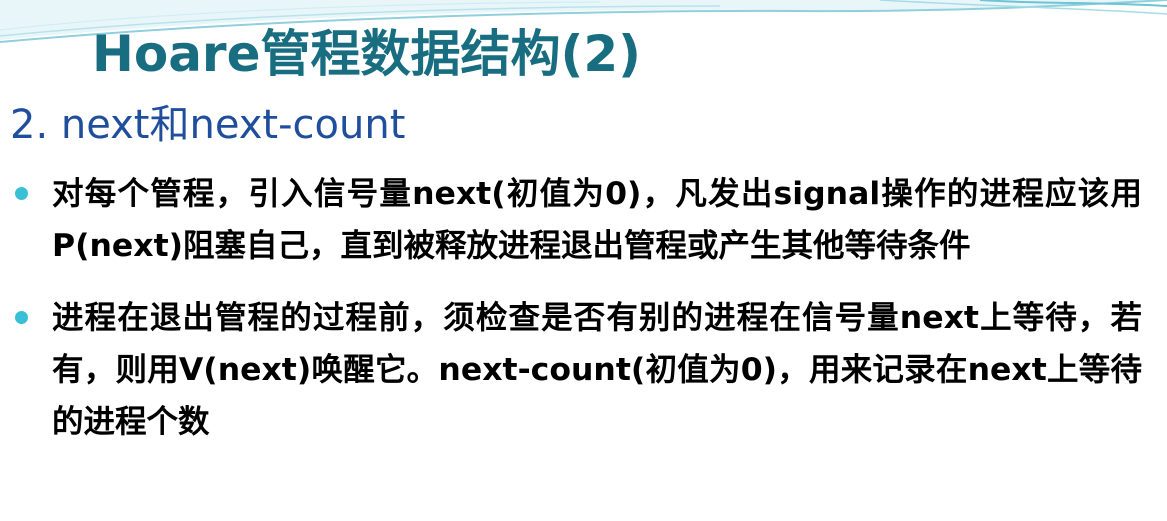 The height and width of the screenshot is (521, 1167). Describe the element at coordinates (208, 125) in the screenshot. I see `section-subtitle: 2. next和next-count` at that location.